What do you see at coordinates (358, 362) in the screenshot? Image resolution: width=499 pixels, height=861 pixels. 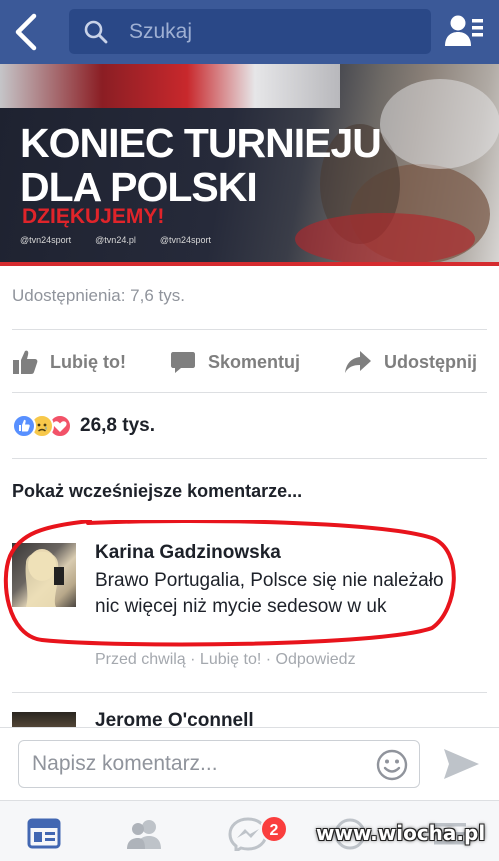 I see `share-icon` at bounding box center [358, 362].